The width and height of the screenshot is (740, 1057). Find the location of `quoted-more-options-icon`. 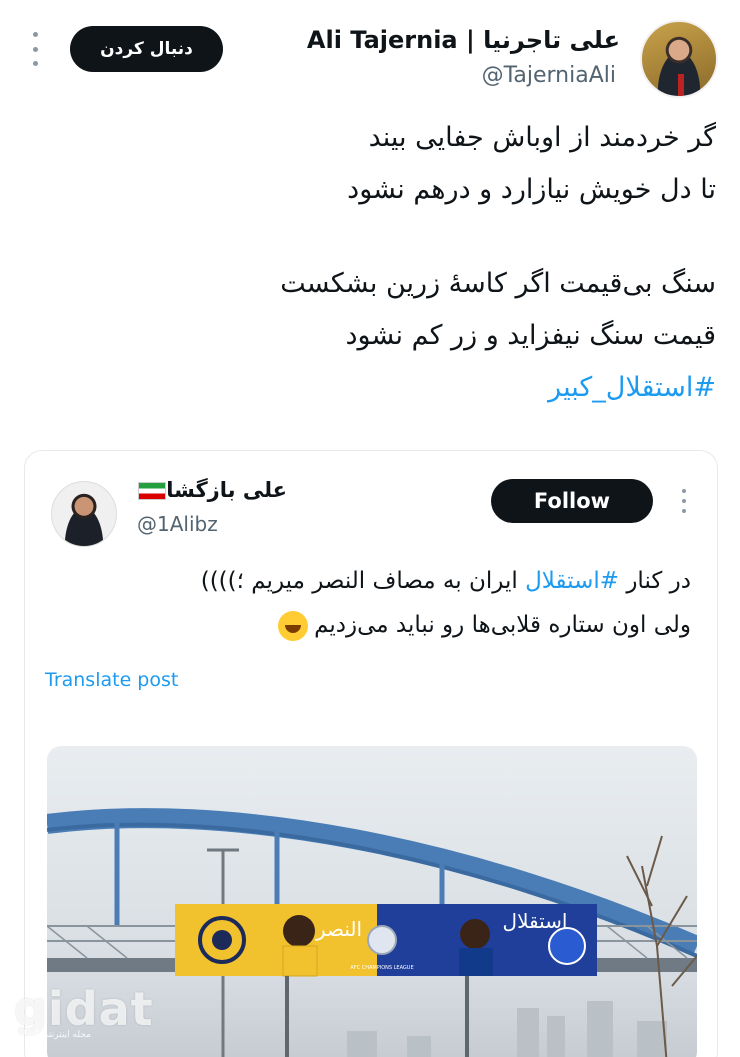

quoted-more-options-icon is located at coordinates (684, 501).